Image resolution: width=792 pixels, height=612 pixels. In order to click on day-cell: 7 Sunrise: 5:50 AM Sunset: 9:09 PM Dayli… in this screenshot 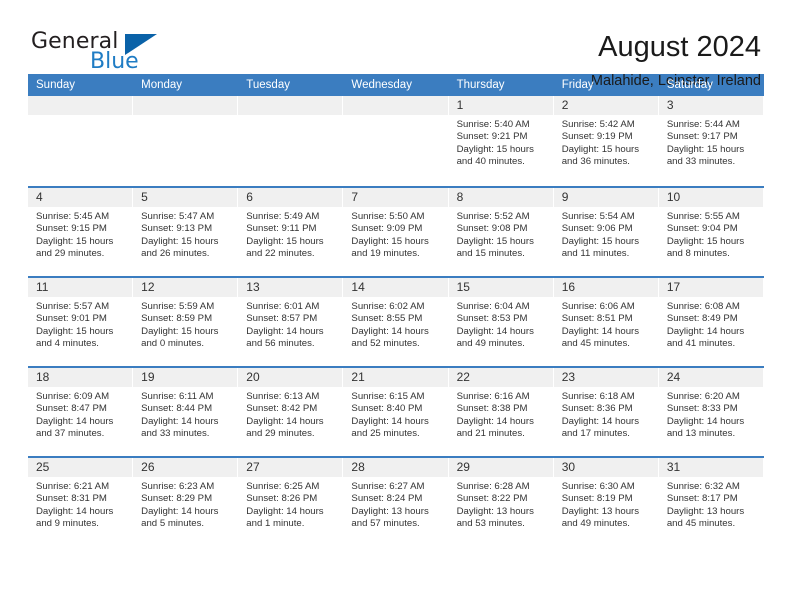, I will do `click(396, 232)`.